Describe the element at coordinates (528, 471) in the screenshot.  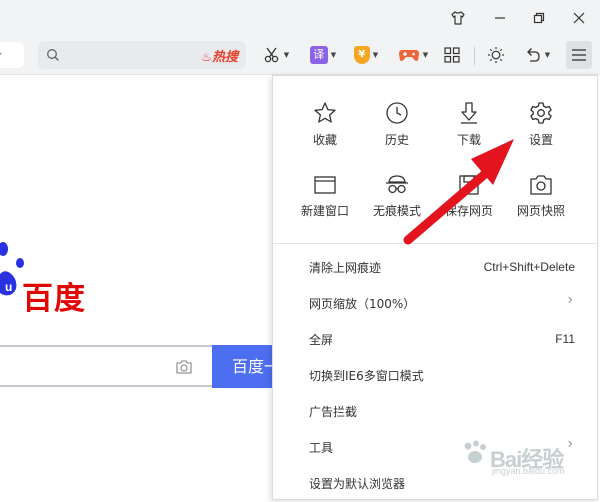
I see `watermark-url: jingyan.baidu.com` at that location.